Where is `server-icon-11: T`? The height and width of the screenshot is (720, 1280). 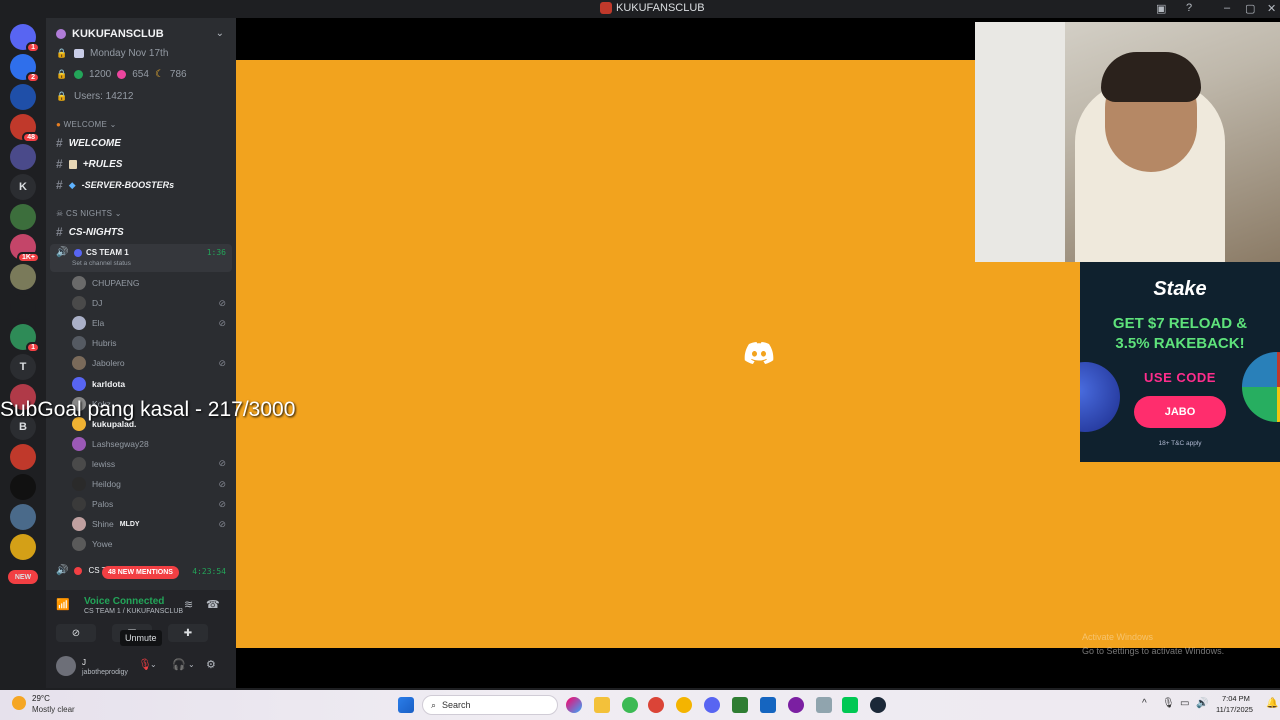
server-icon-11: T is located at coordinates (23, 367).